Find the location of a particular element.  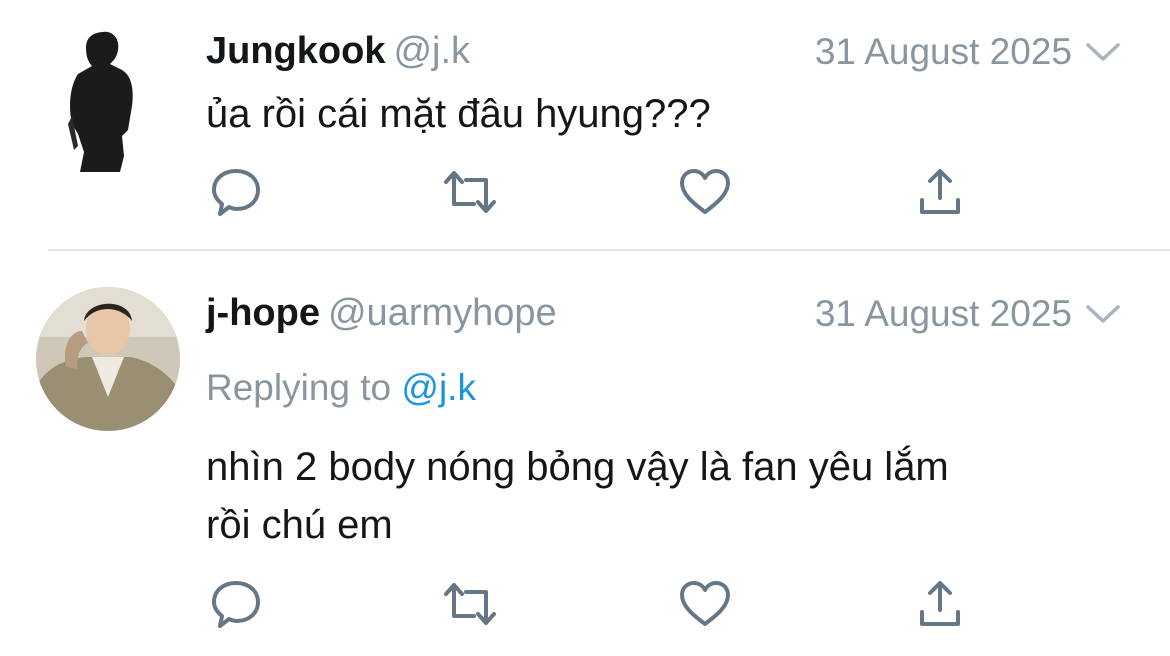

author-line: Jungkook @j.k is located at coordinates (338, 51).